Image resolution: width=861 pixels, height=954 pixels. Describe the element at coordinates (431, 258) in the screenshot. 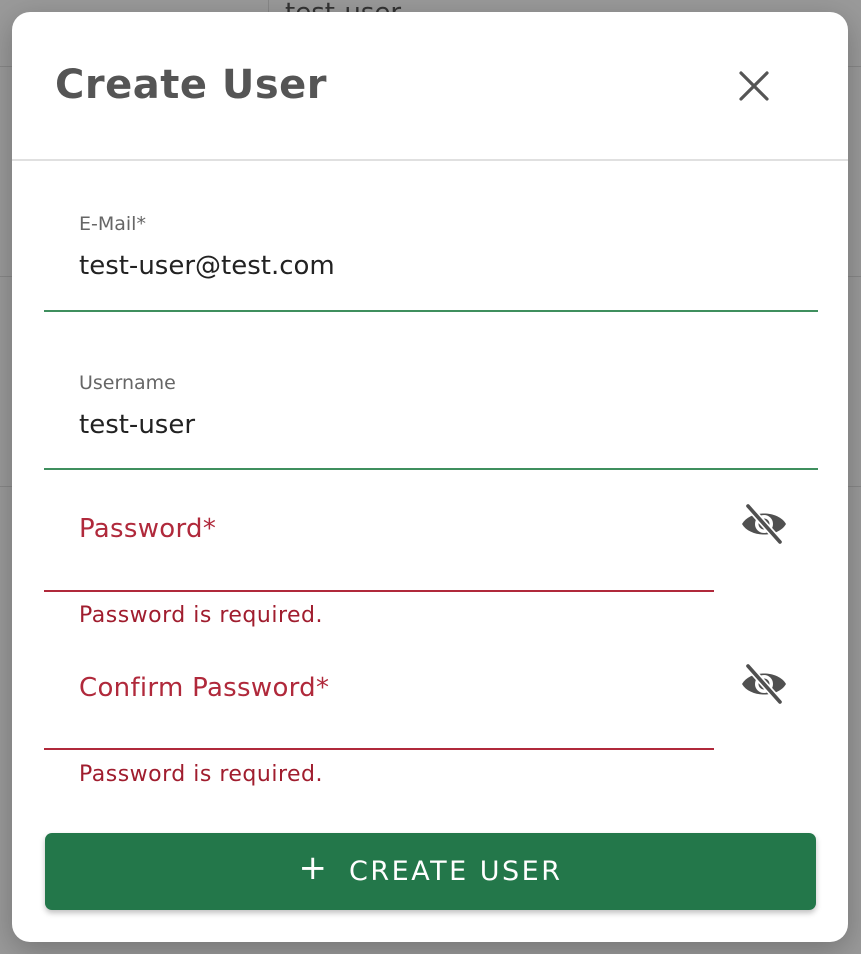

I see `email-field: E-Mail* test-user@test.com` at that location.